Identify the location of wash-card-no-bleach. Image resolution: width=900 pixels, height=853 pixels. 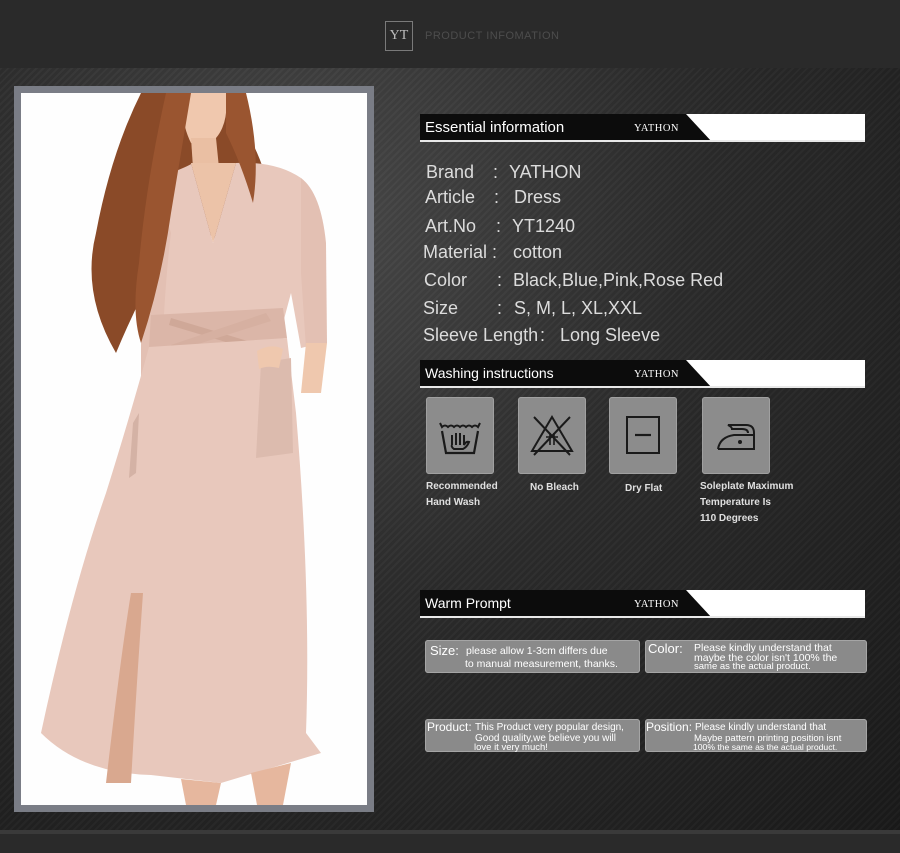
(552, 435).